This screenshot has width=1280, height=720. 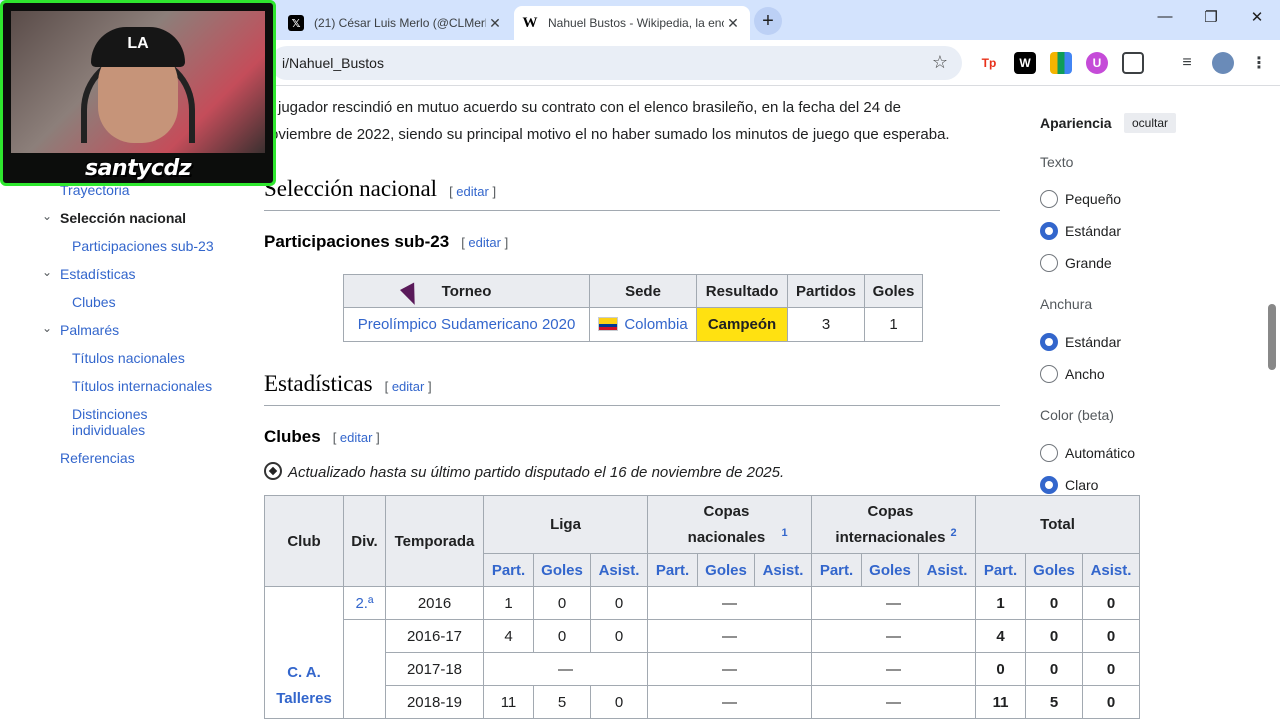 What do you see at coordinates (94, 302) in the screenshot?
I see `toc-item-clubes: Clubes` at bounding box center [94, 302].